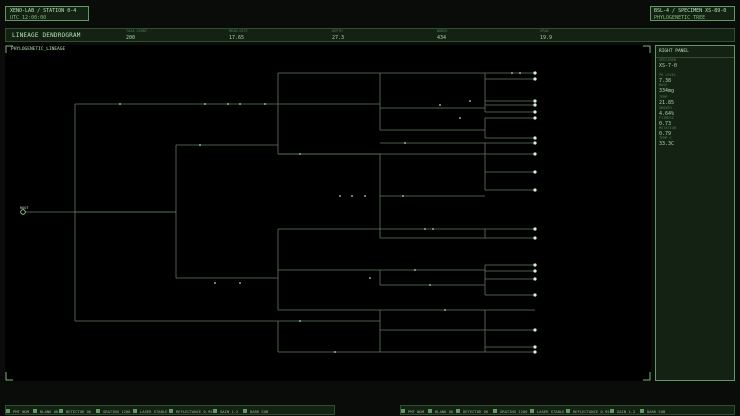  What do you see at coordinates (665, 138) in the screenshot?
I see `field-label: TEMP C` at bounding box center [665, 138].